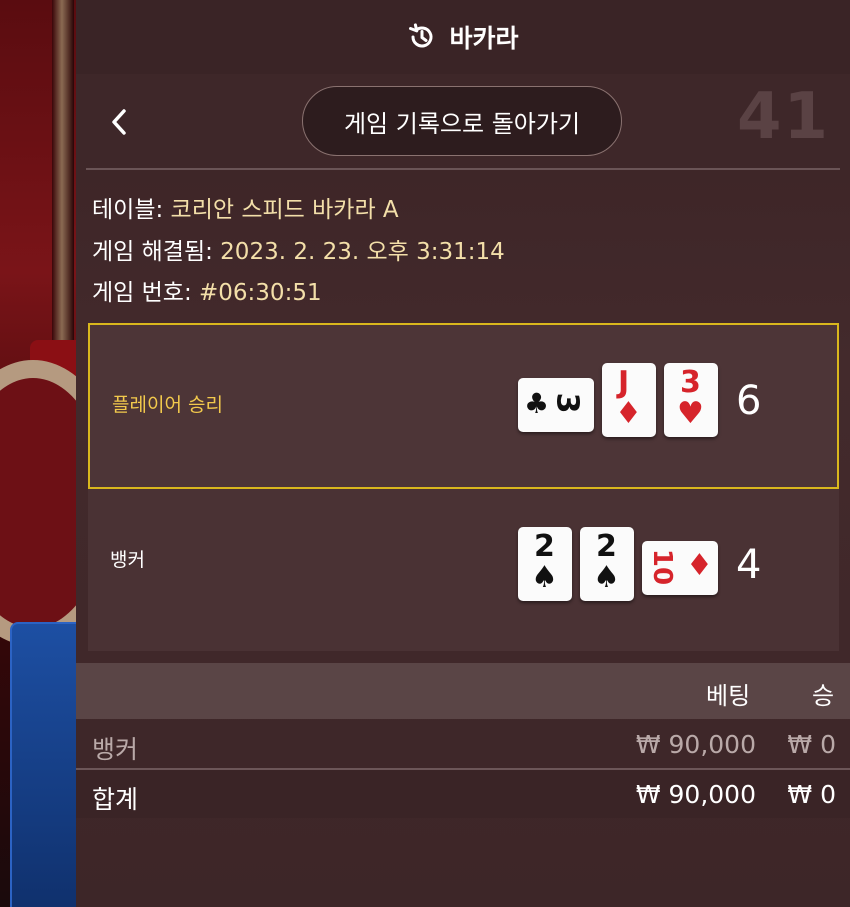 This screenshot has width=850, height=907. I want to click on table-label: 테이블:, so click(131, 210).